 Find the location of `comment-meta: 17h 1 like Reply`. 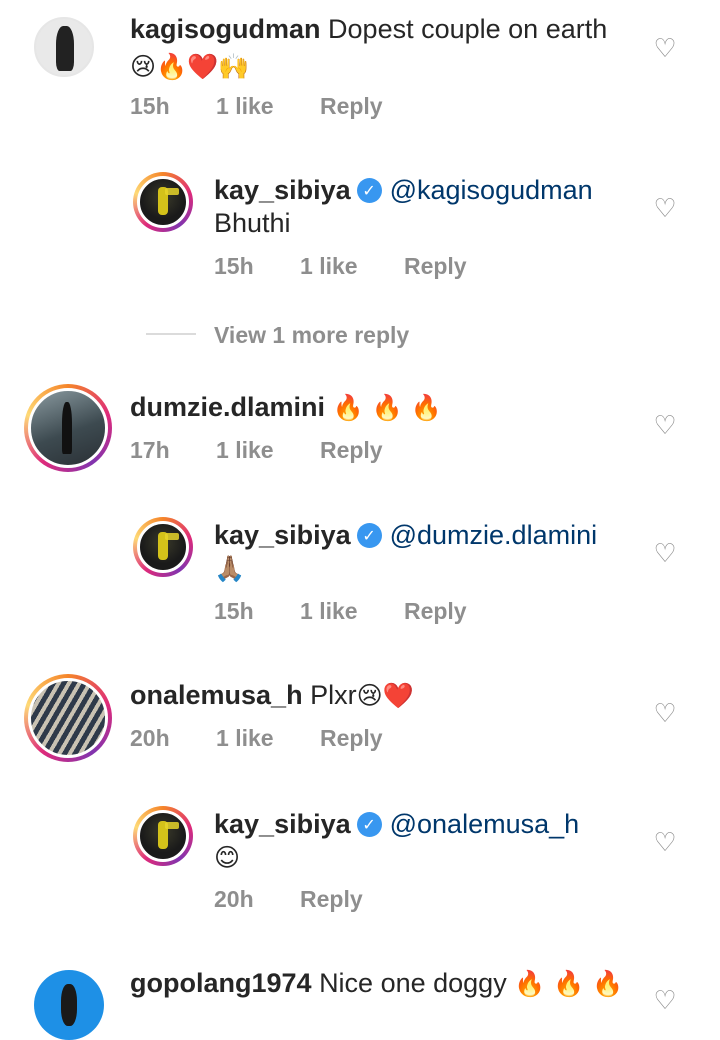

comment-meta: 17h 1 like Reply is located at coordinates (276, 450).